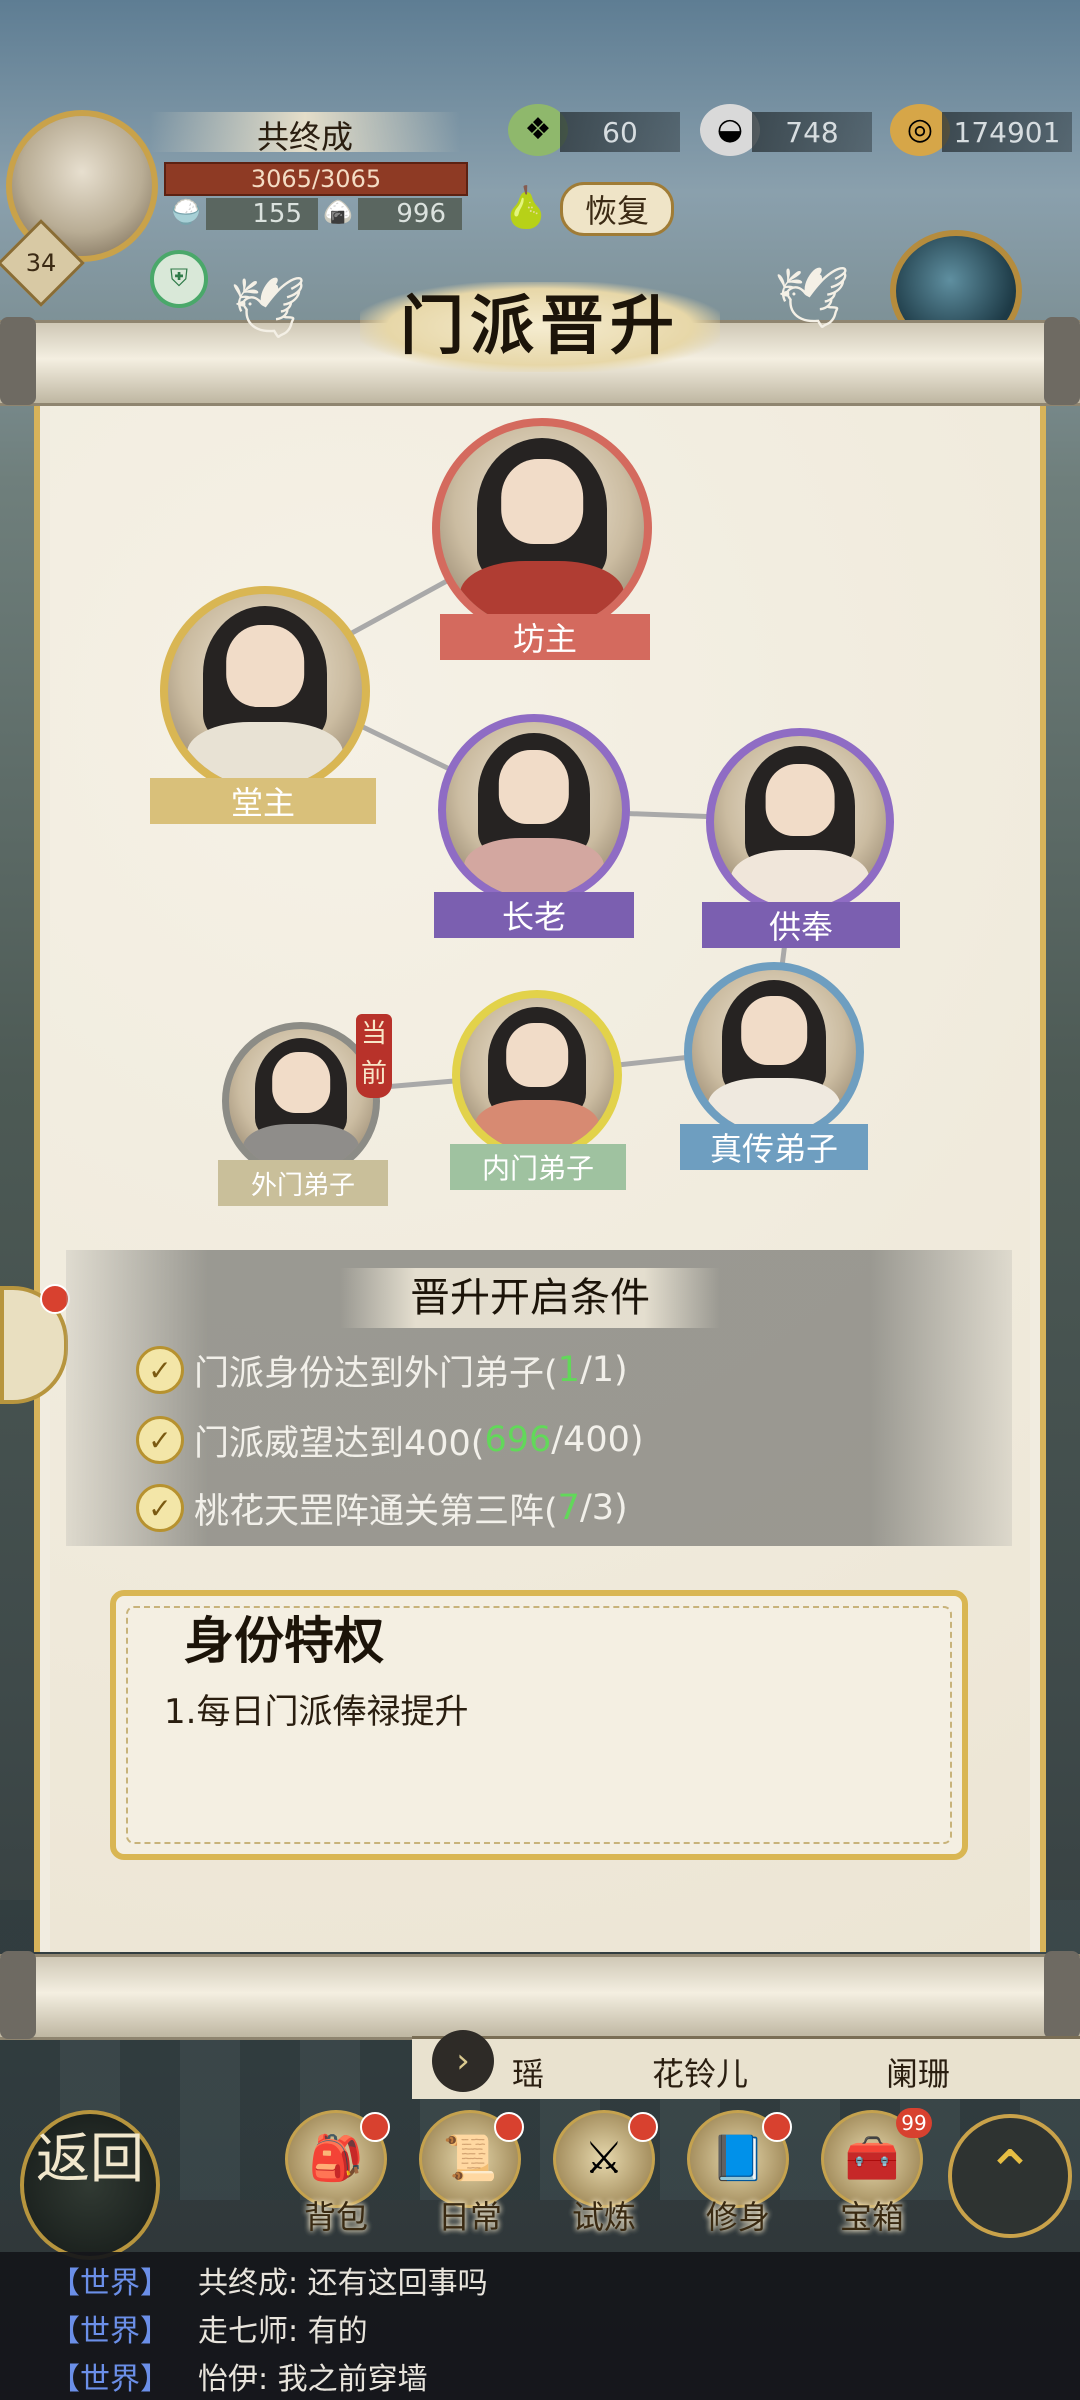  I want to click on chat-message: 【世界】 怡伊: 我之前穿墙, so click(239, 2376).